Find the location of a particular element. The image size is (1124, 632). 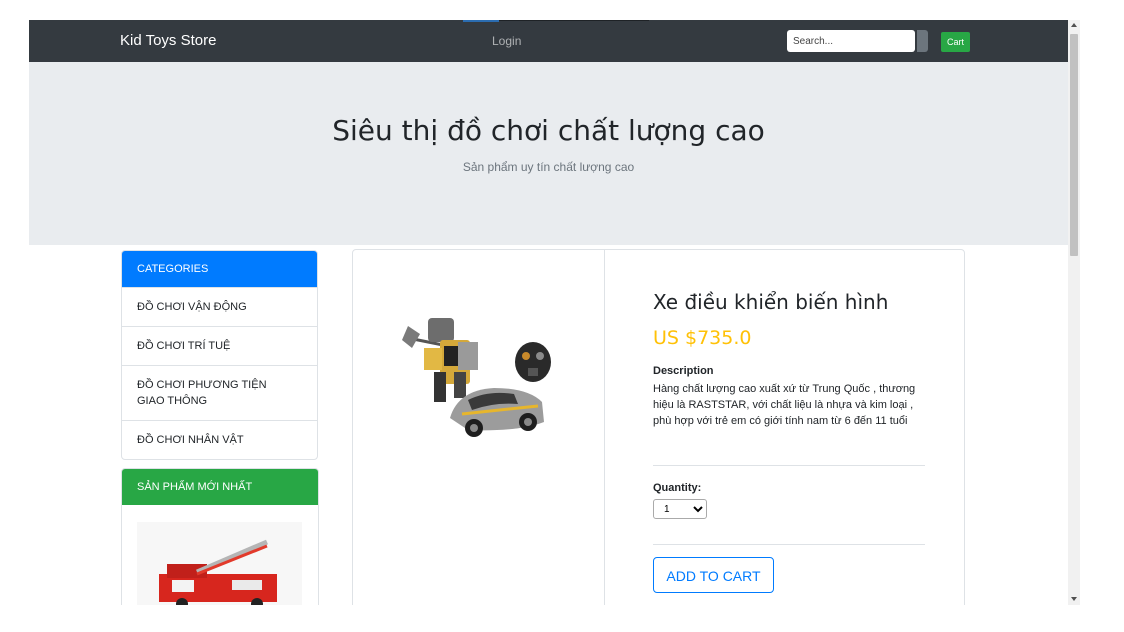

login-link: Login is located at coordinates (506, 41).